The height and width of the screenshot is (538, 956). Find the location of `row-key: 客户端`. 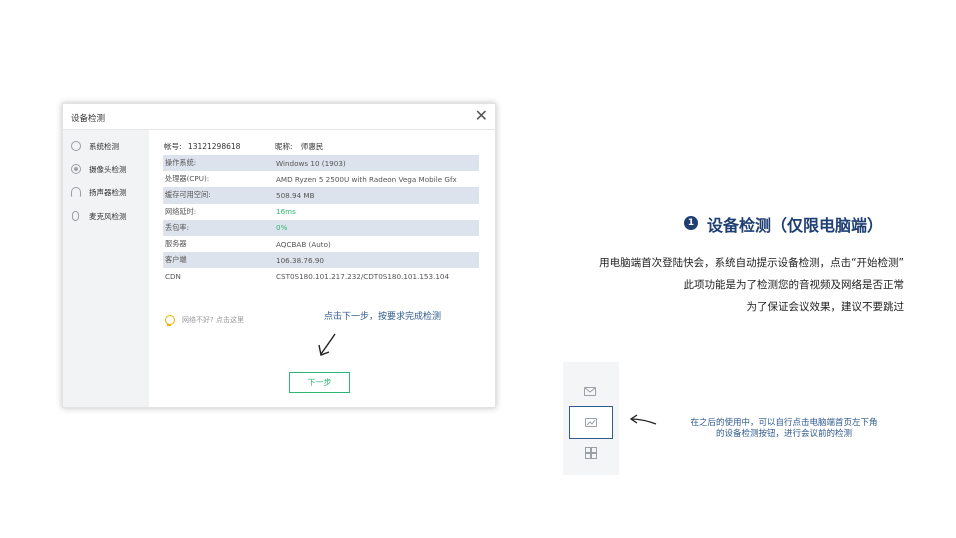

row-key: 客户端 is located at coordinates (176, 260).